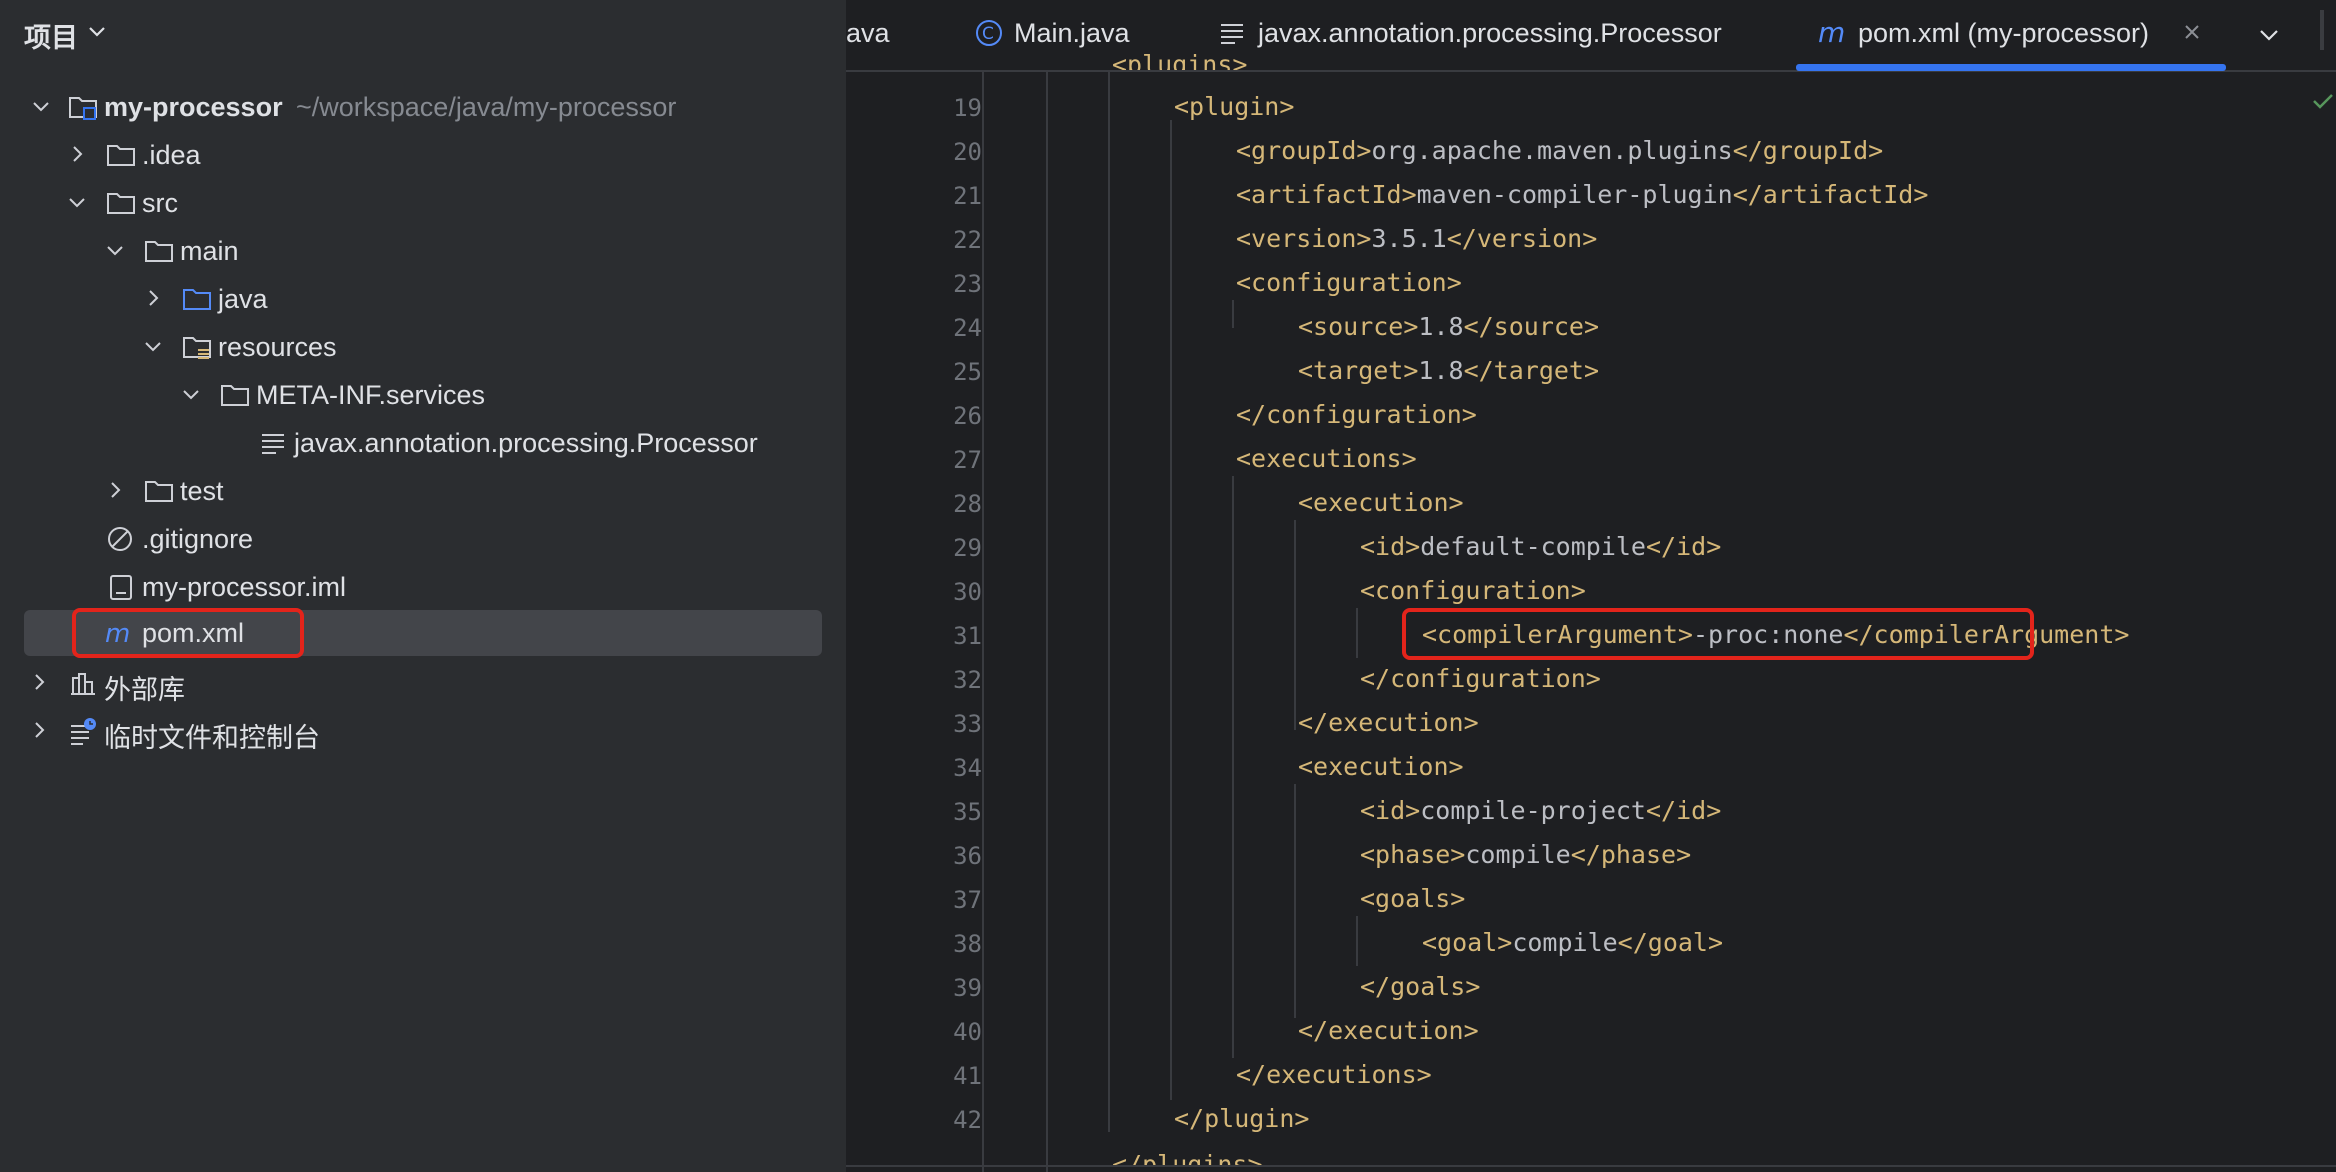 This screenshot has height=1172, width=2336. I want to click on code-line: <id>default-compile</id>, so click(1541, 546).